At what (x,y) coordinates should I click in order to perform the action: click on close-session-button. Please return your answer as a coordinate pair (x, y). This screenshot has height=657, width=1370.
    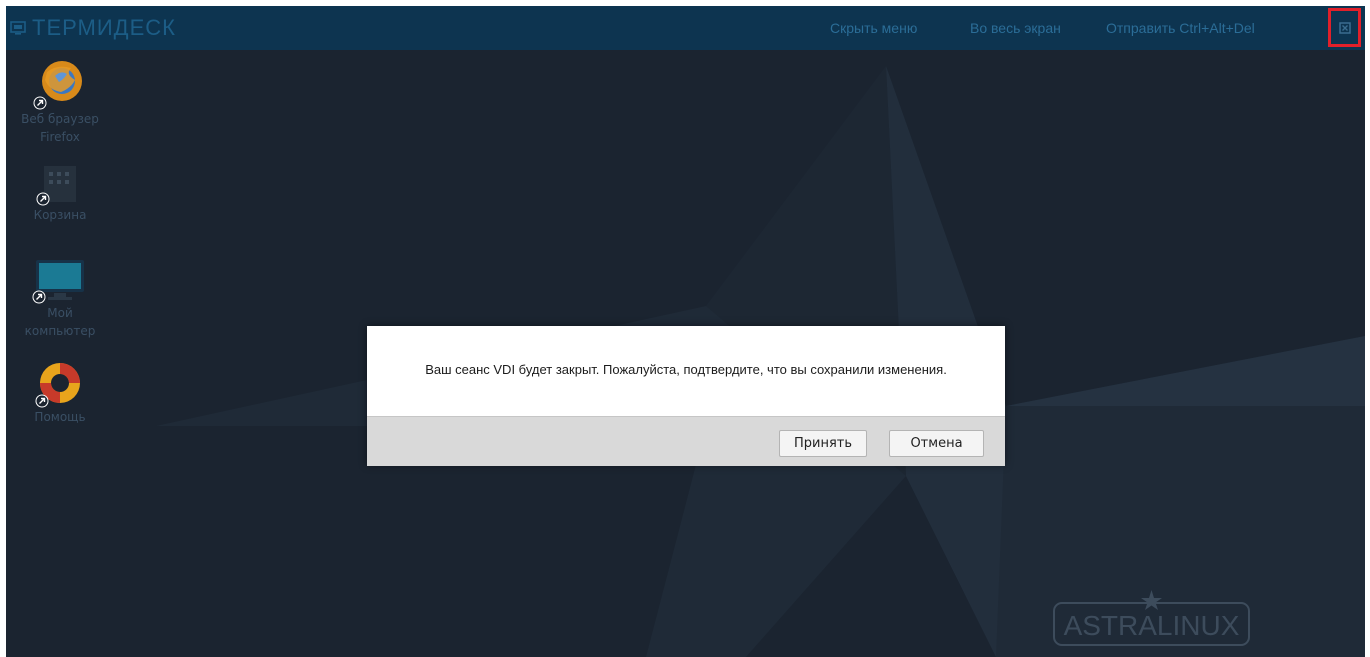
    Looking at the image, I should click on (1344, 27).